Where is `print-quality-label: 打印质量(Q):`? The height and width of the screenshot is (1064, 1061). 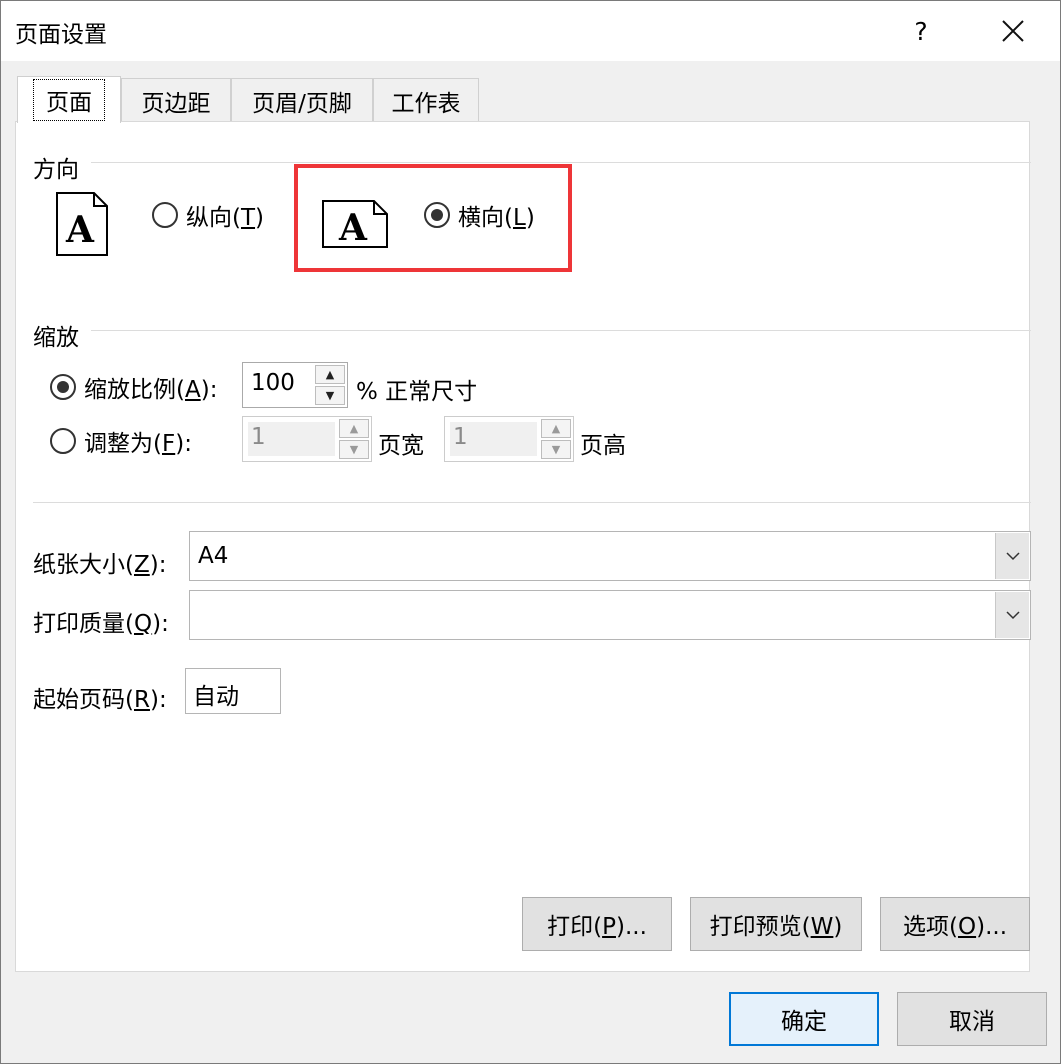 print-quality-label: 打印质量(Q): is located at coordinates (101, 624).